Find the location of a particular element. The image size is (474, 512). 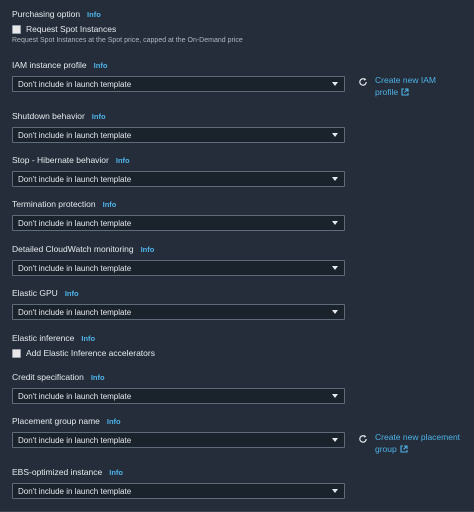

cloudwatch-monitoring-info-link: Info is located at coordinates (148, 249).